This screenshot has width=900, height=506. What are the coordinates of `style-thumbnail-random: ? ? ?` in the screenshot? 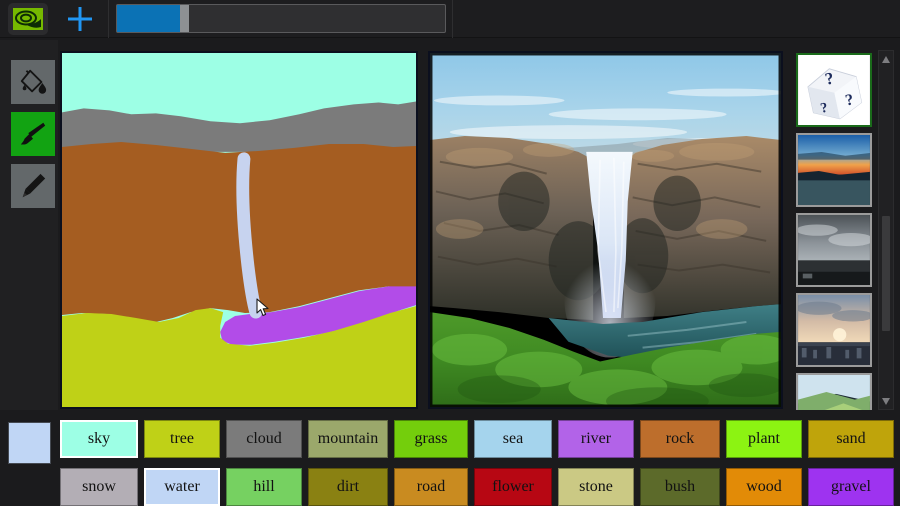 It's located at (834, 90).